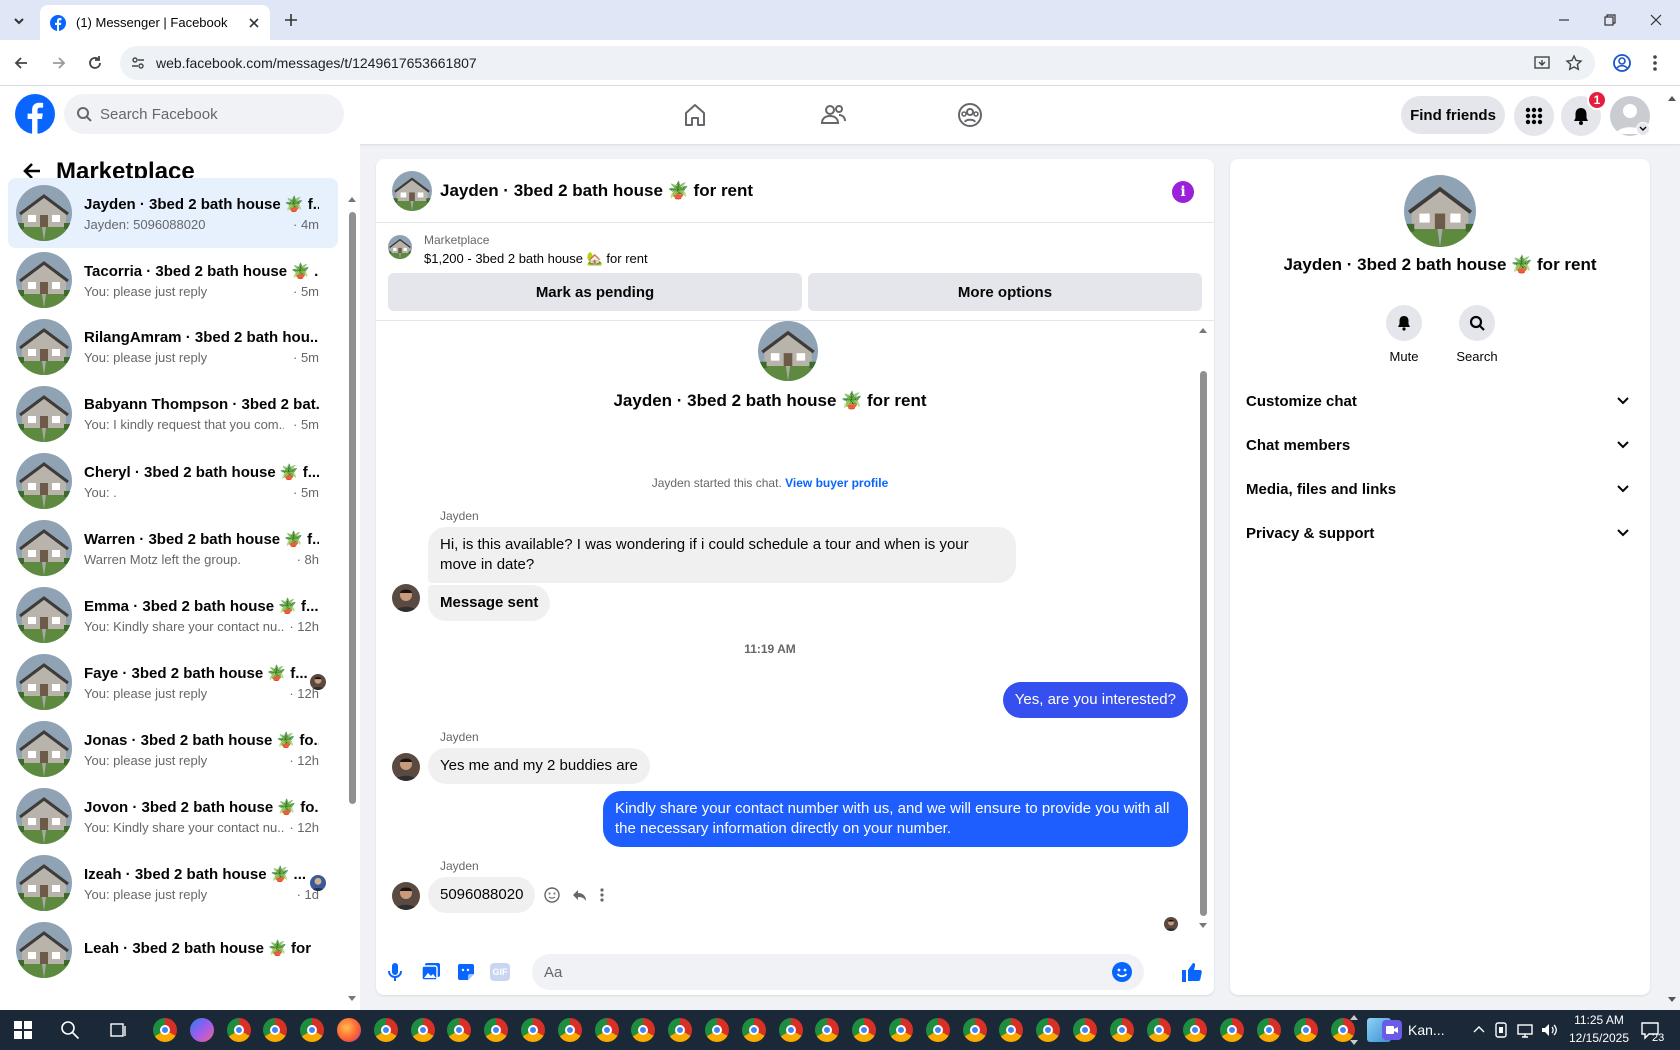 The width and height of the screenshot is (1680, 1050). I want to click on taskbar-scroll-up-icon, so click(1354, 1017).